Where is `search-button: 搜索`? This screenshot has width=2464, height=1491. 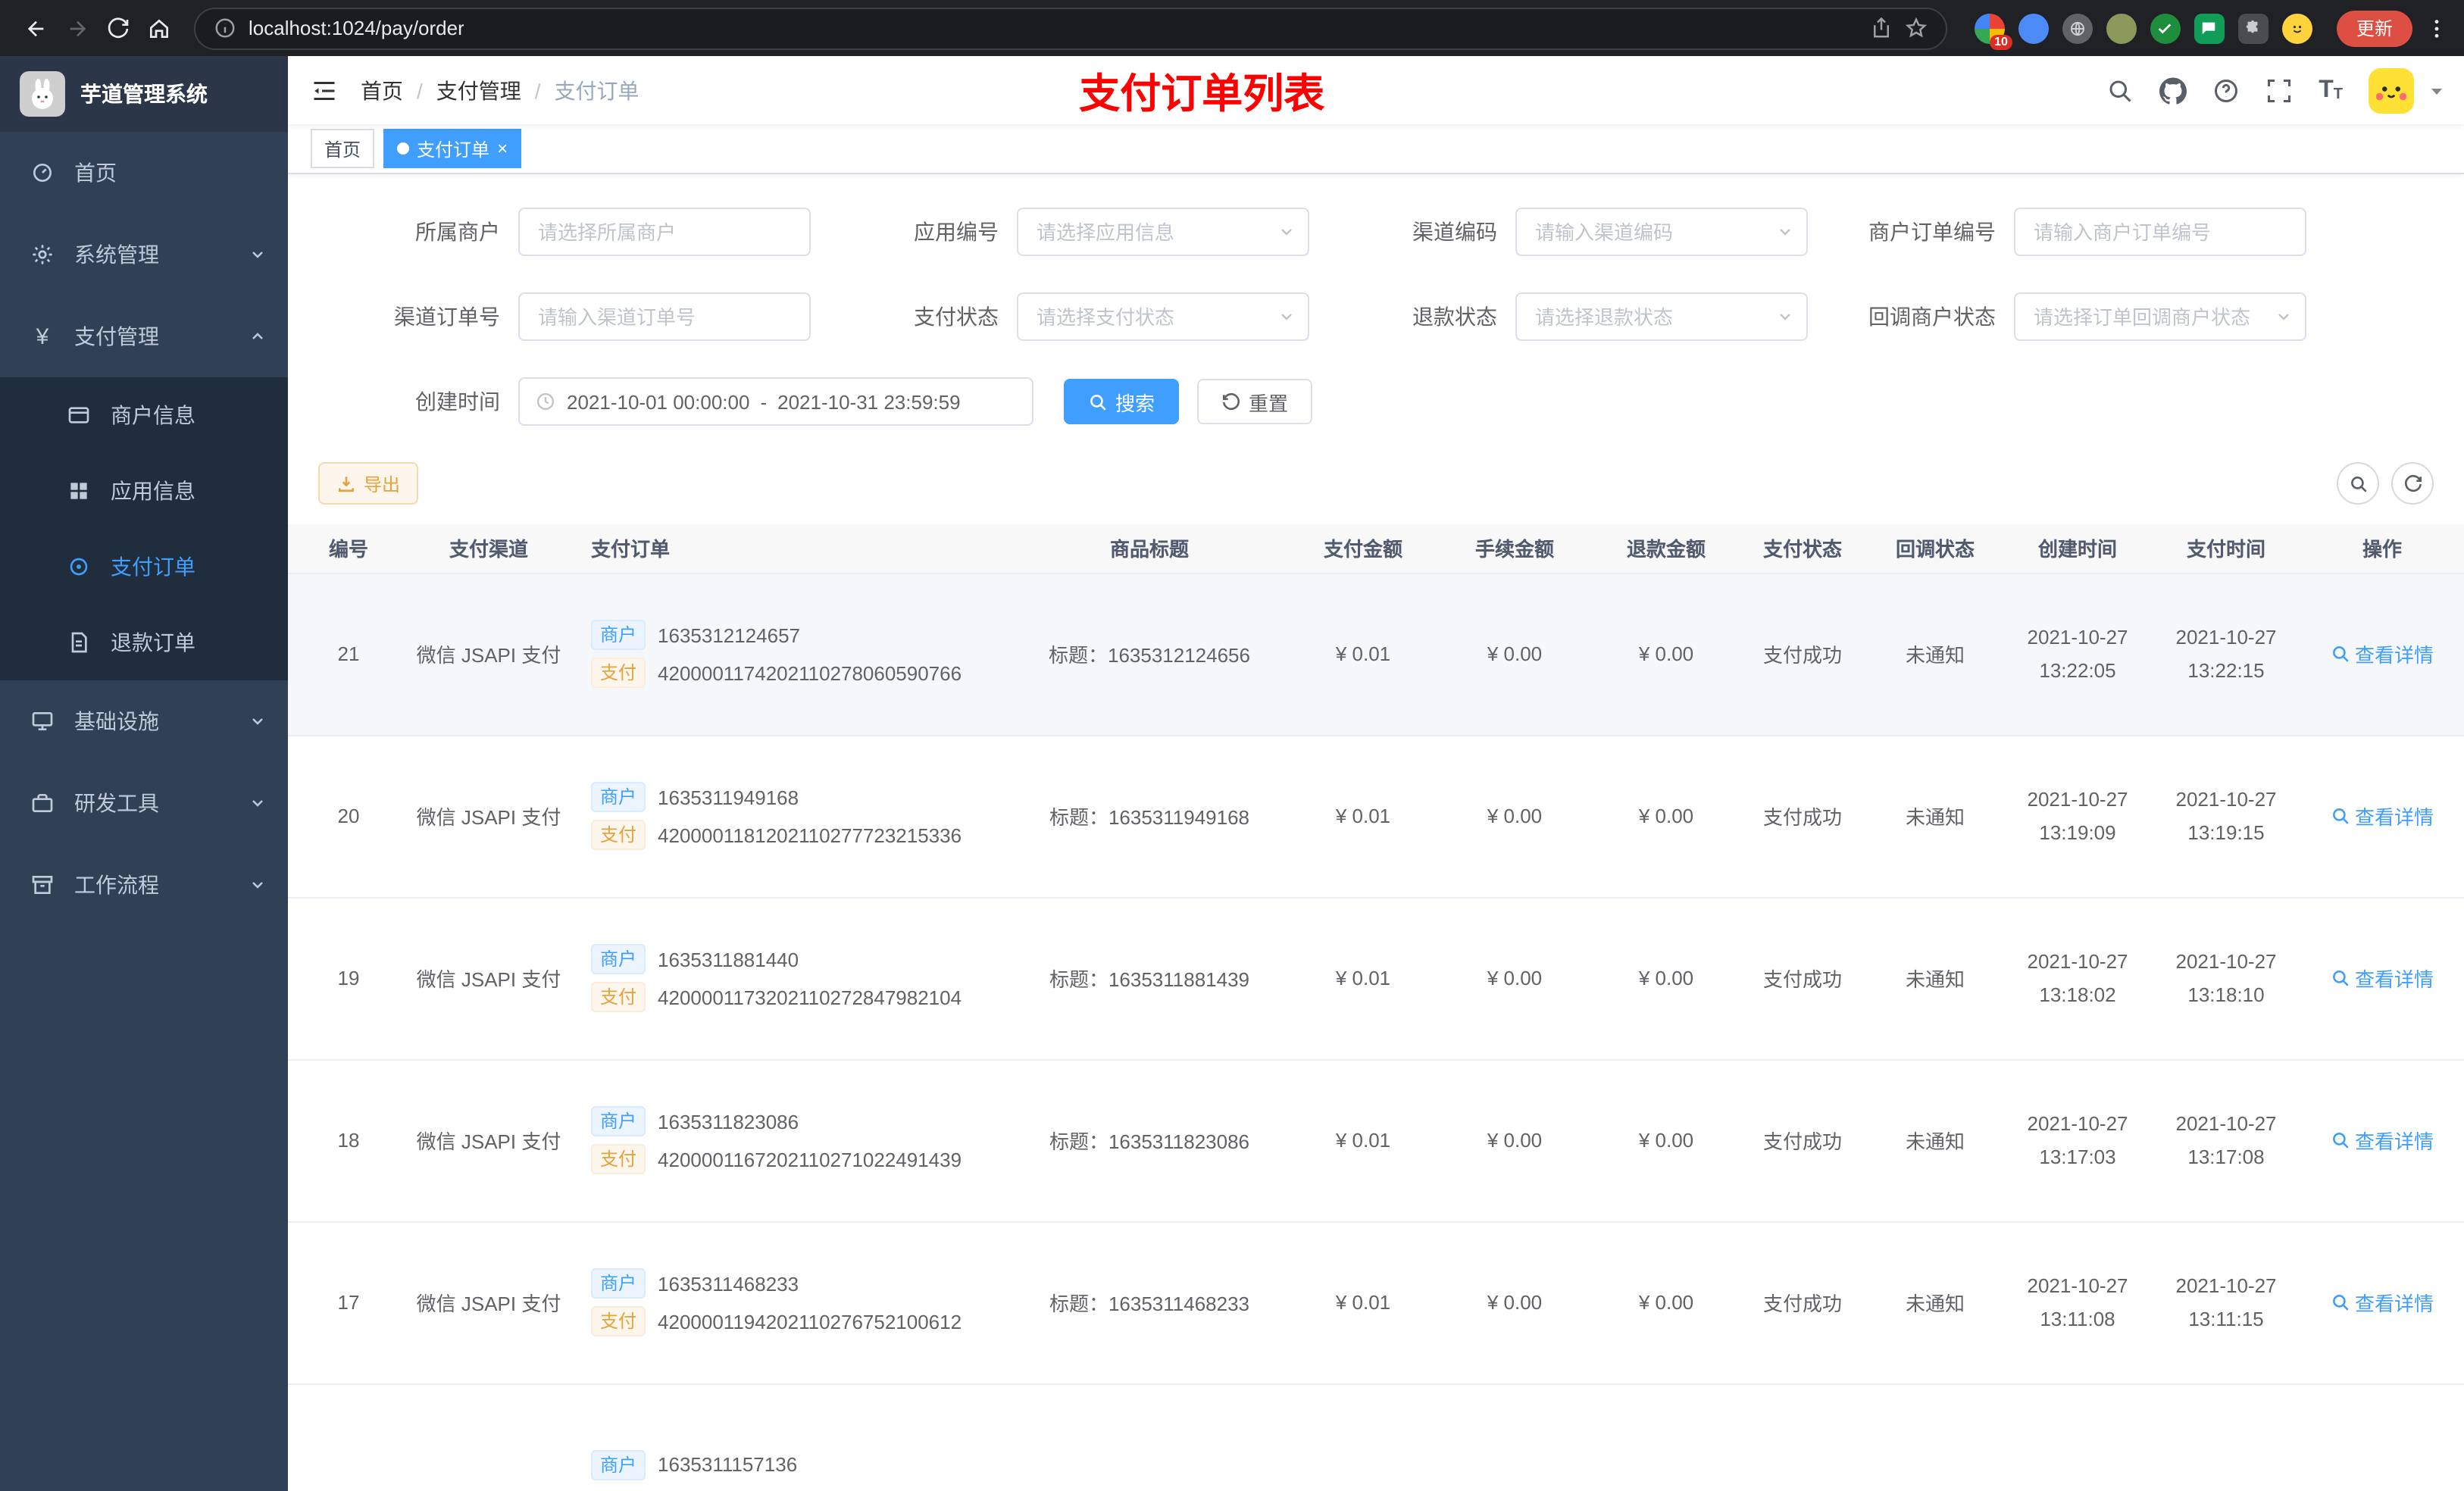
search-button: 搜索 is located at coordinates (1122, 401).